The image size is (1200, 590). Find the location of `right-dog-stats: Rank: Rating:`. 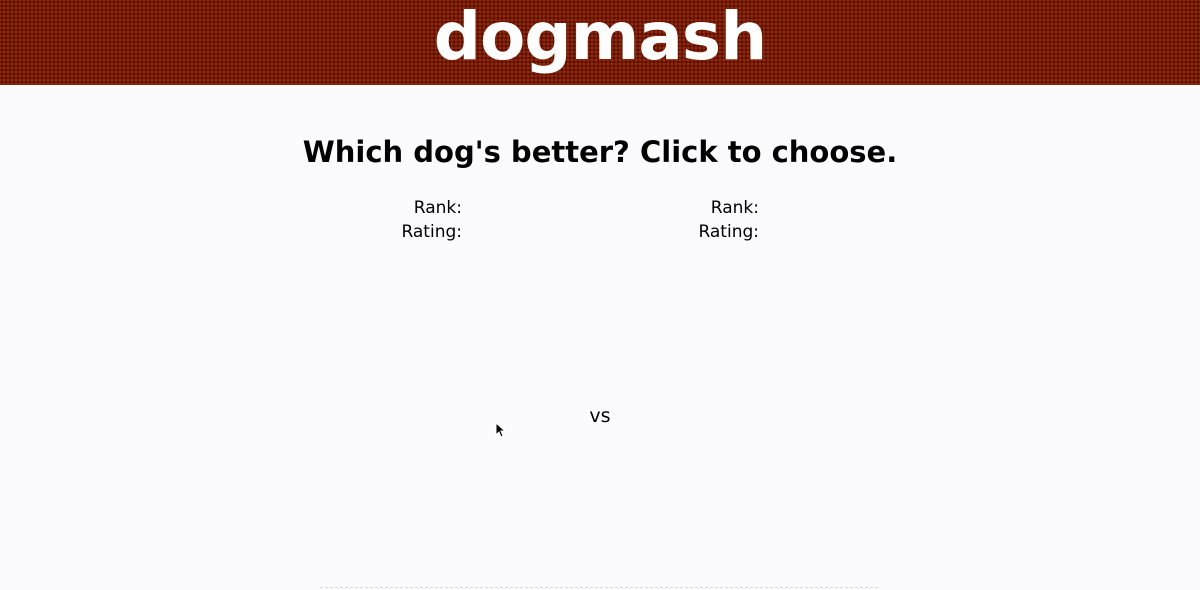

right-dog-stats: Rank: Rating: is located at coordinates (659, 220).